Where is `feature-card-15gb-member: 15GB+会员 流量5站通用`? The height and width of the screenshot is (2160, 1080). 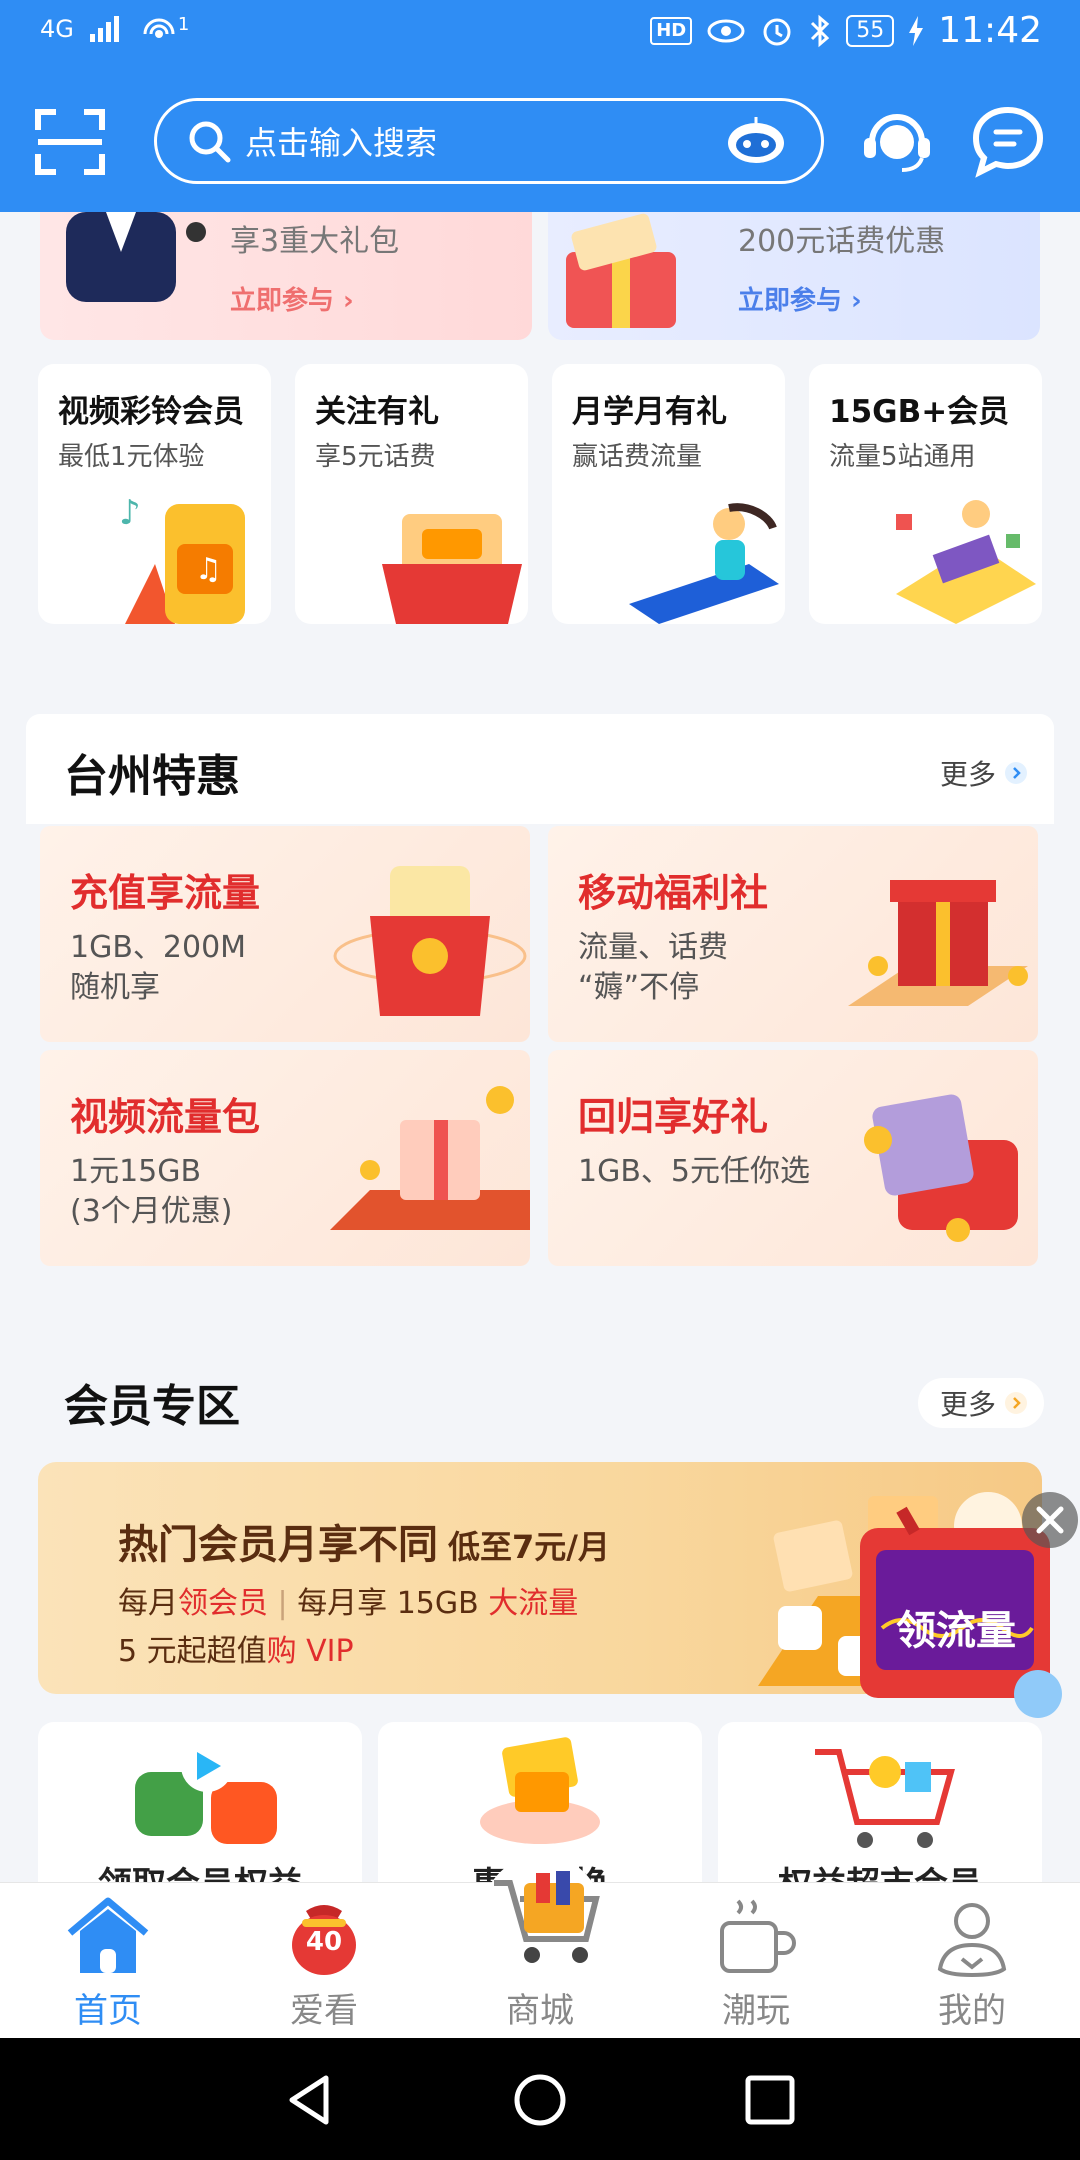 feature-card-15gb-member: 15GB+会员 流量5站通用 is located at coordinates (925, 494).